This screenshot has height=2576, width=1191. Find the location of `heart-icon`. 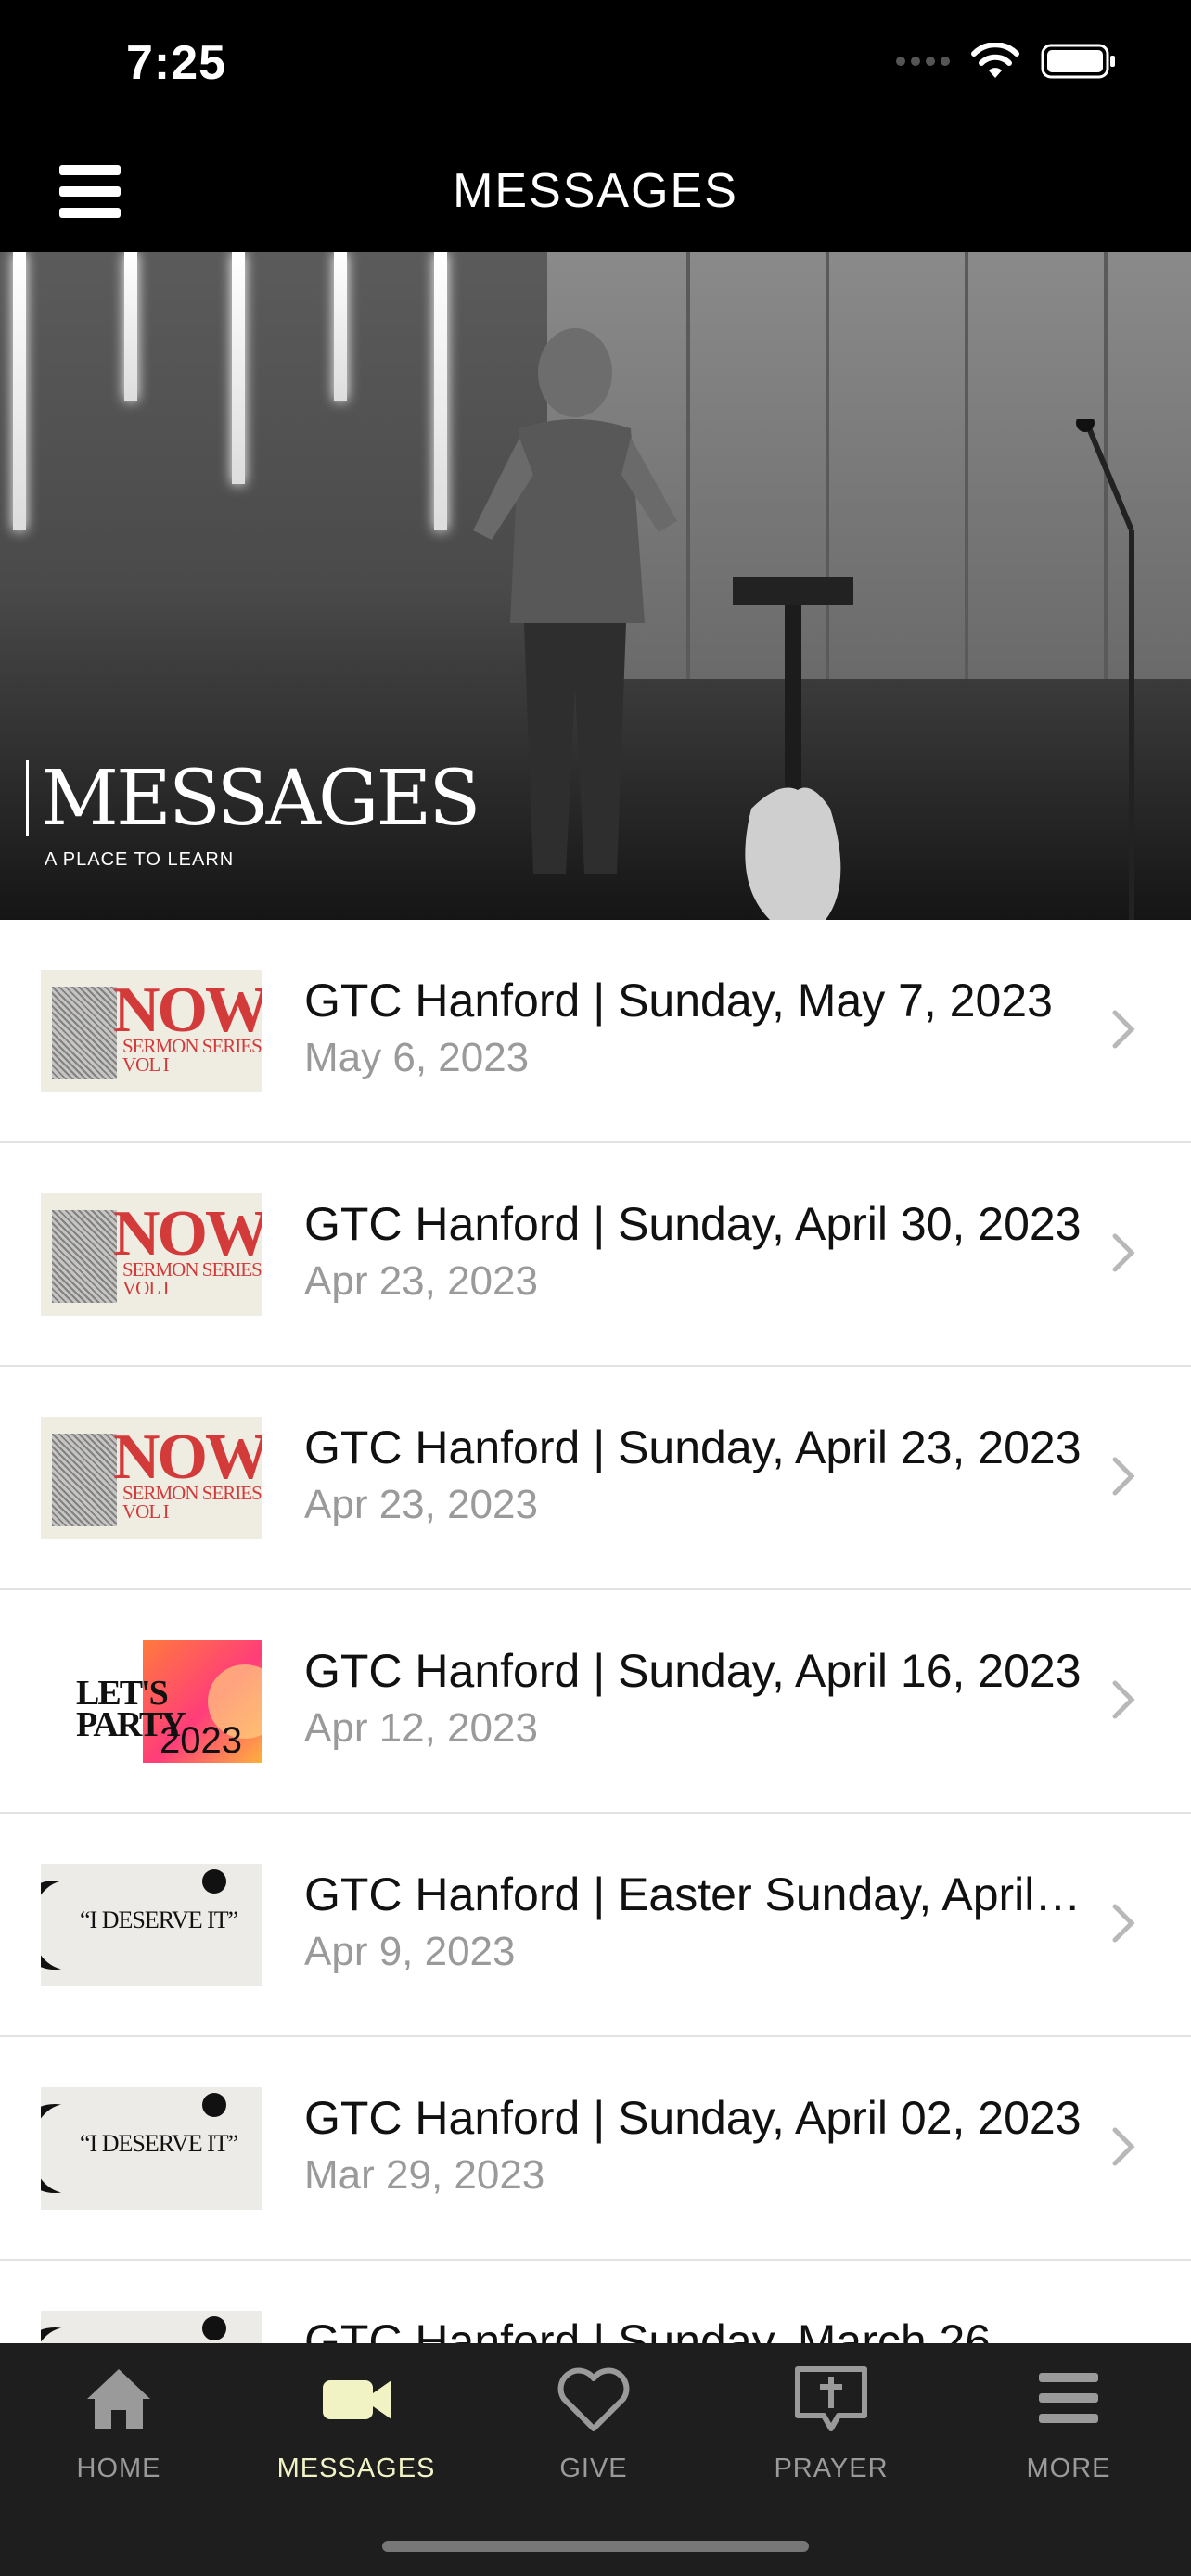

heart-icon is located at coordinates (593, 2399).